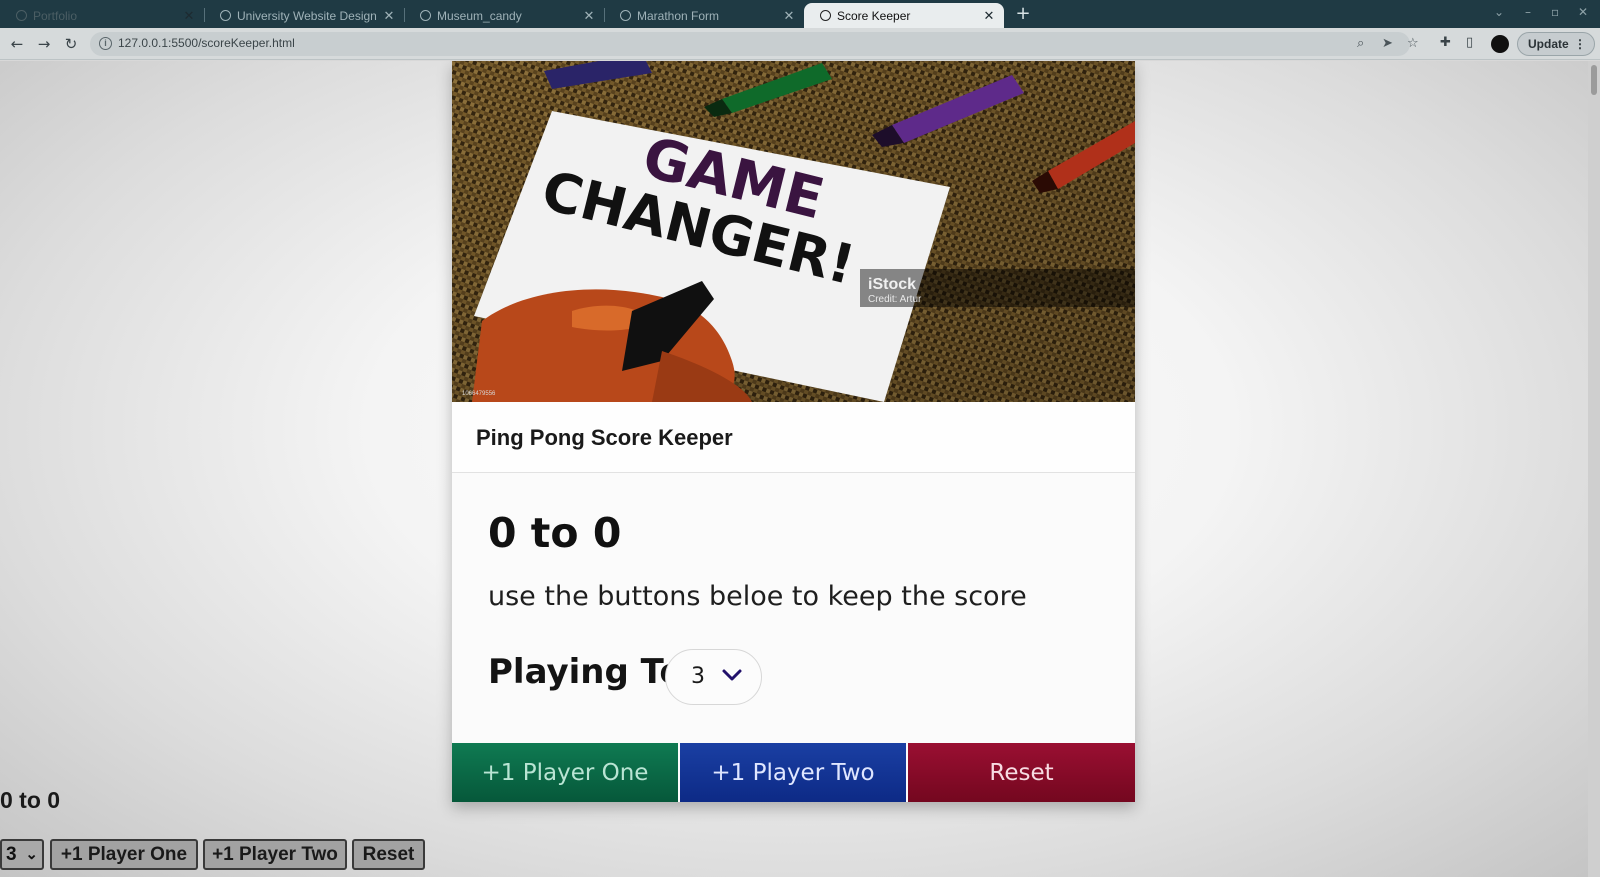 The image size is (1600, 877). I want to click on zoom-icon: ⌕, so click(1360, 43).